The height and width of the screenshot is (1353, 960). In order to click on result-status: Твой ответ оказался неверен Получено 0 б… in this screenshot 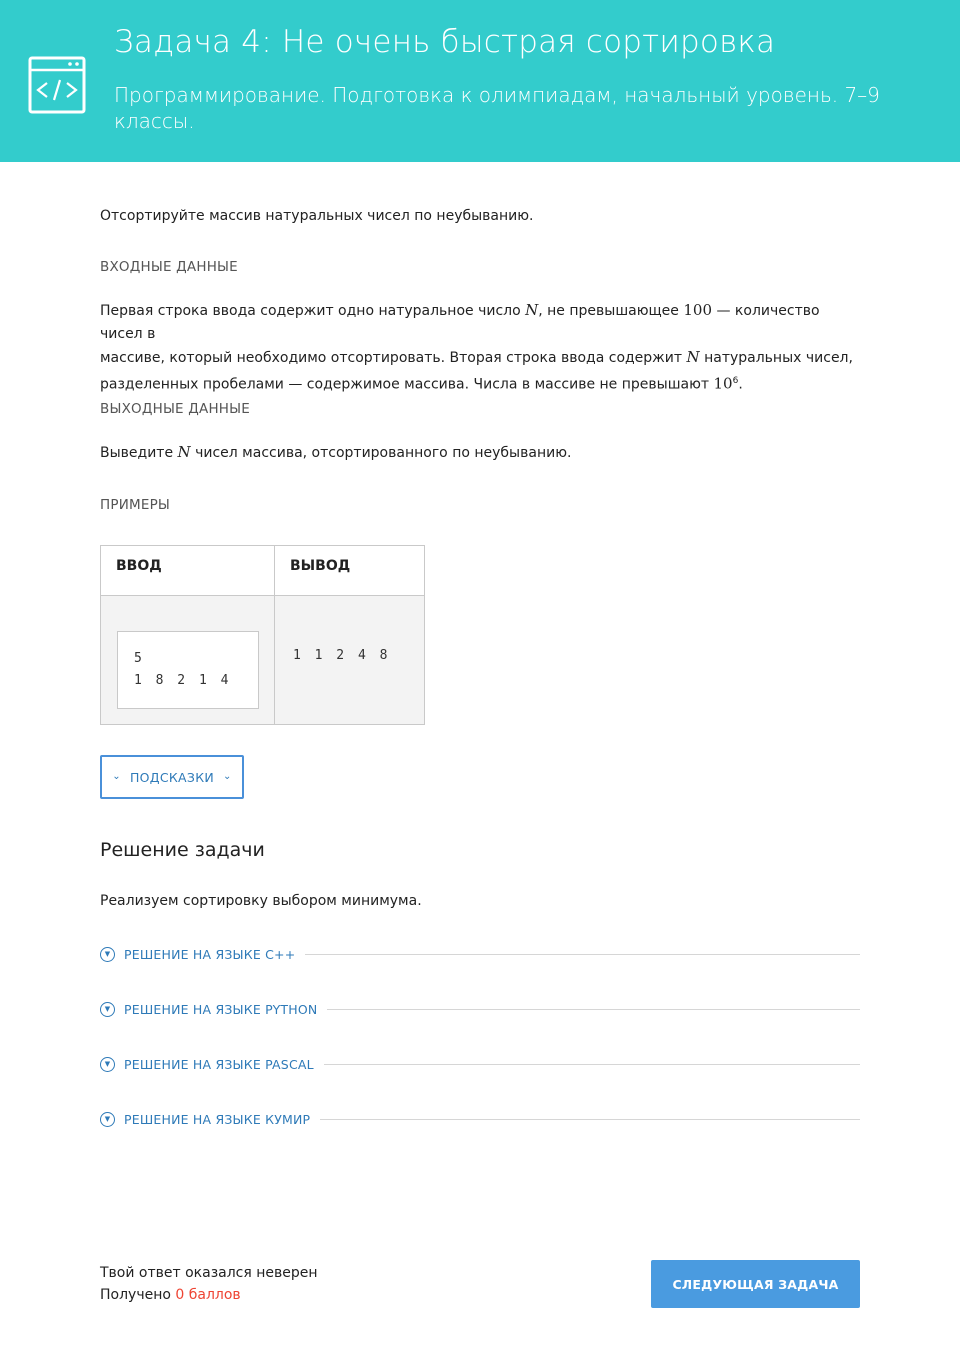, I will do `click(209, 1284)`.